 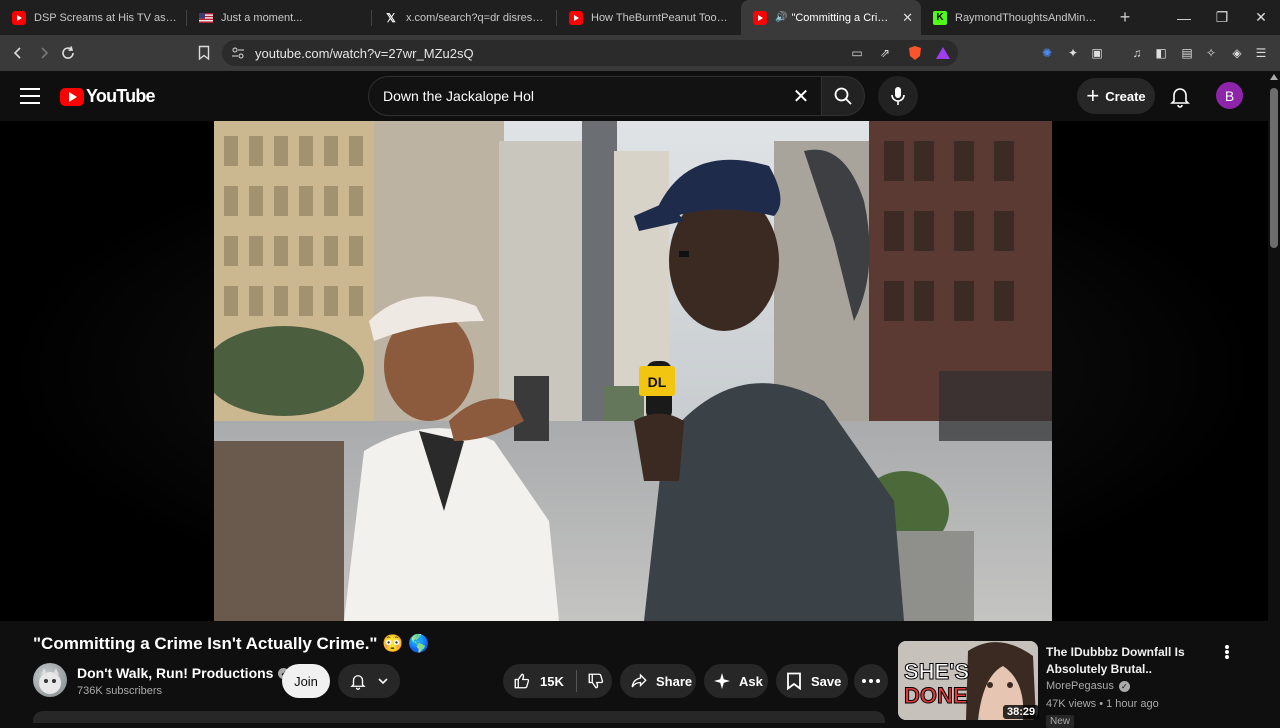 I want to click on cast-icon: ▭, so click(x=857, y=53).